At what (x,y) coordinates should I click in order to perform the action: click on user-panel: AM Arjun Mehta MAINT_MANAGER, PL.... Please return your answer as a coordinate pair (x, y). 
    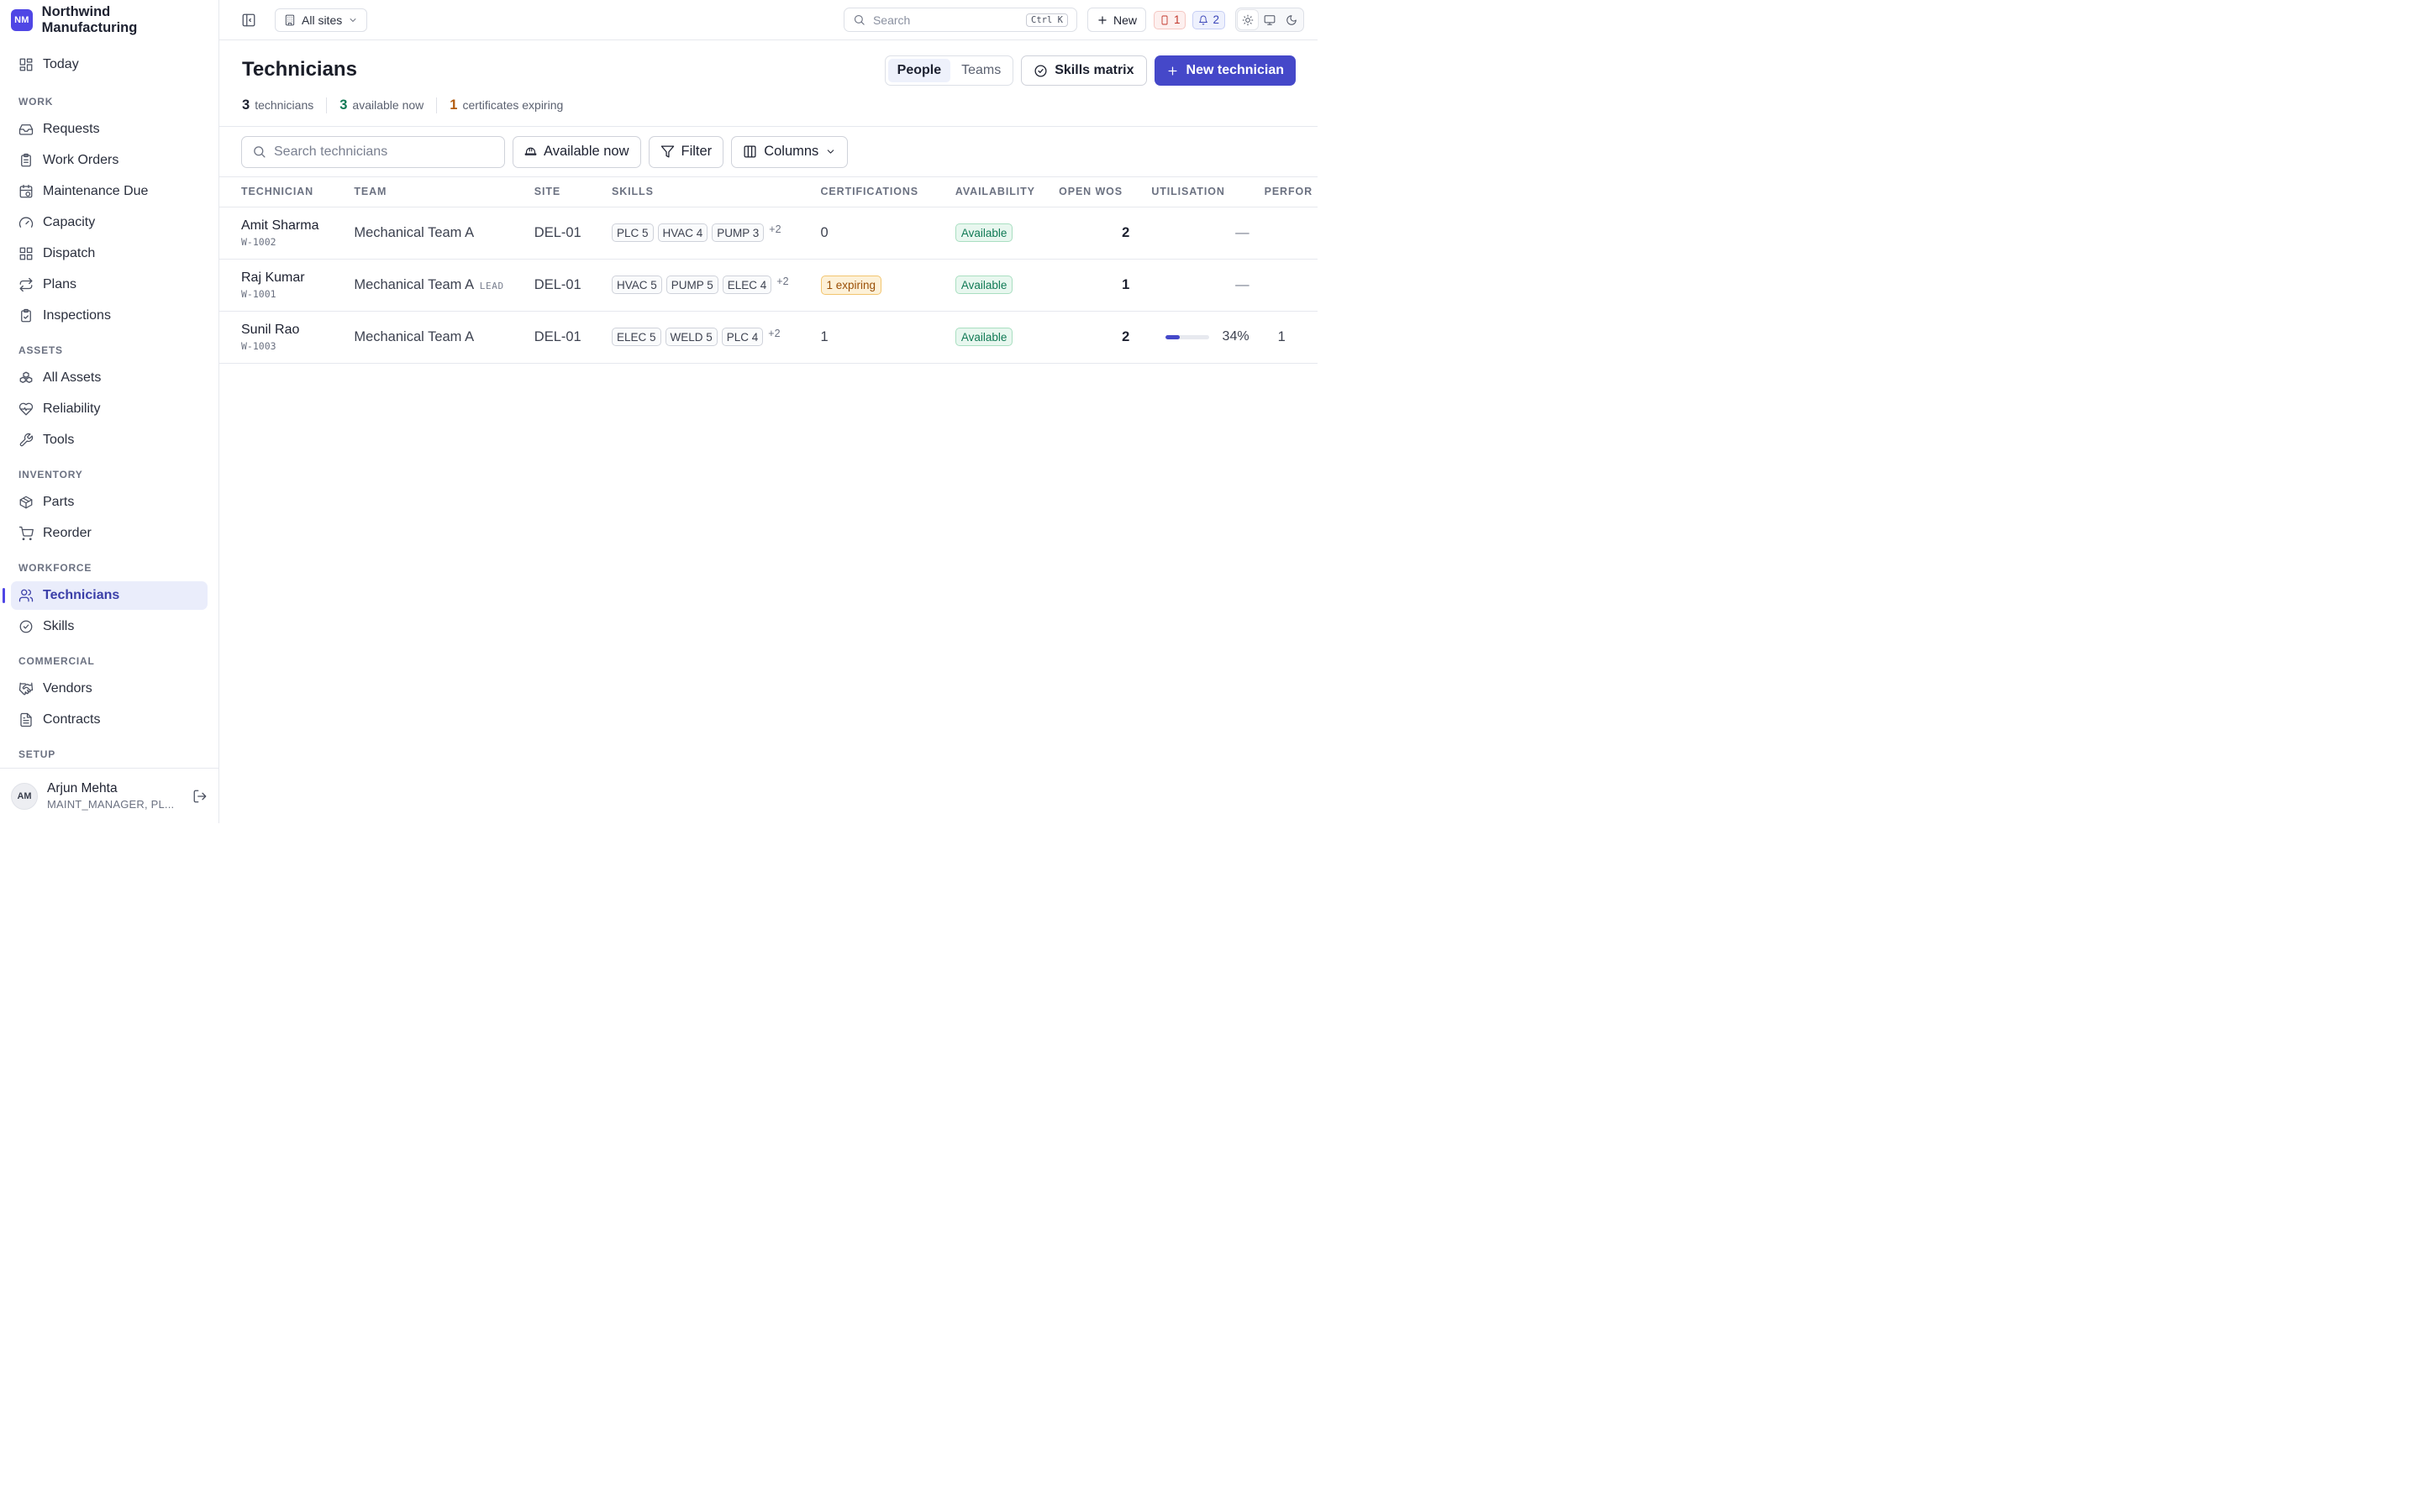
    Looking at the image, I should click on (109, 795).